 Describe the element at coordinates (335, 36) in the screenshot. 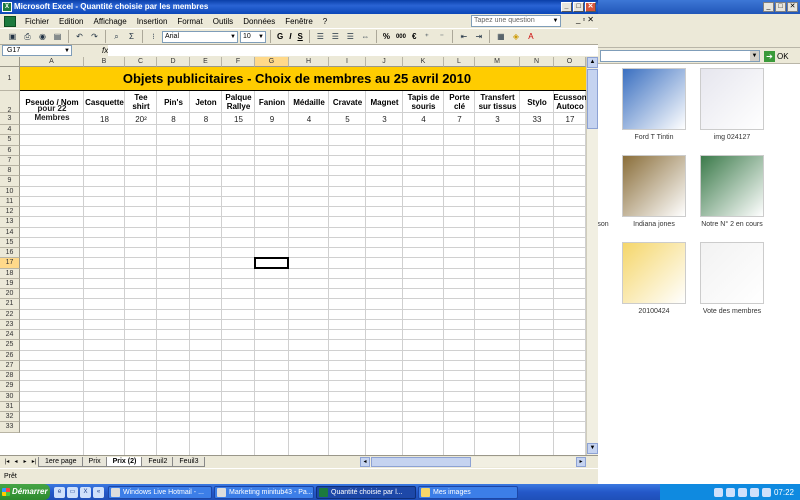

I see `align-center-icon: ☰` at that location.